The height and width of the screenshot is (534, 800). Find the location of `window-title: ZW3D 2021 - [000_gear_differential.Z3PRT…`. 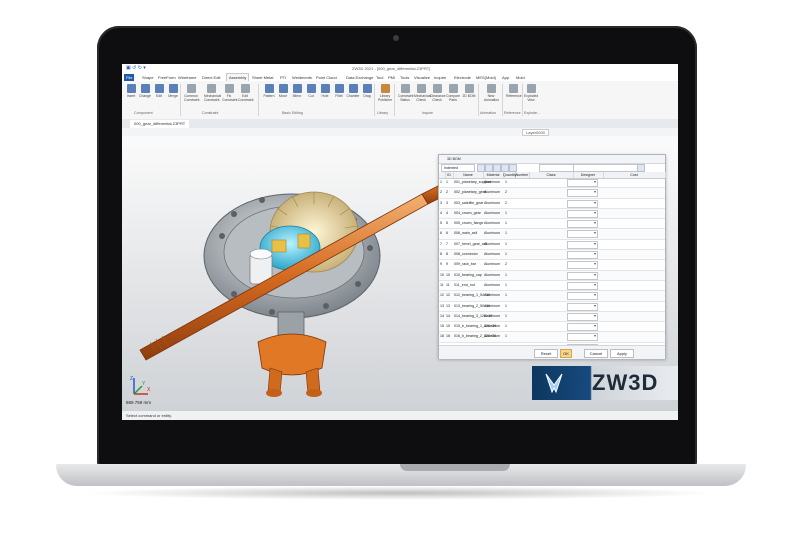

window-title: ZW3D 2021 - [000_gear_differential.Z3PRT… is located at coordinates (391, 68).